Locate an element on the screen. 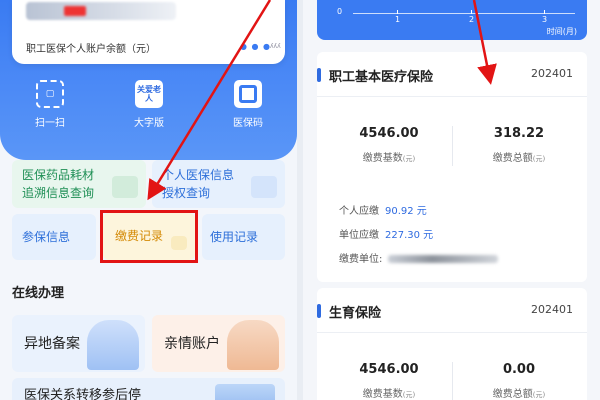  family-illustration-icon is located at coordinates (253, 345).